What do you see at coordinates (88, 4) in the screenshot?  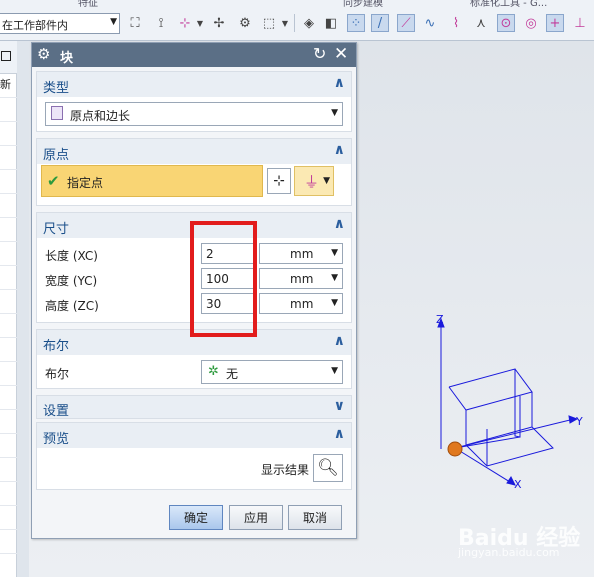 I see `ribbon-label-feature: 特征` at bounding box center [88, 4].